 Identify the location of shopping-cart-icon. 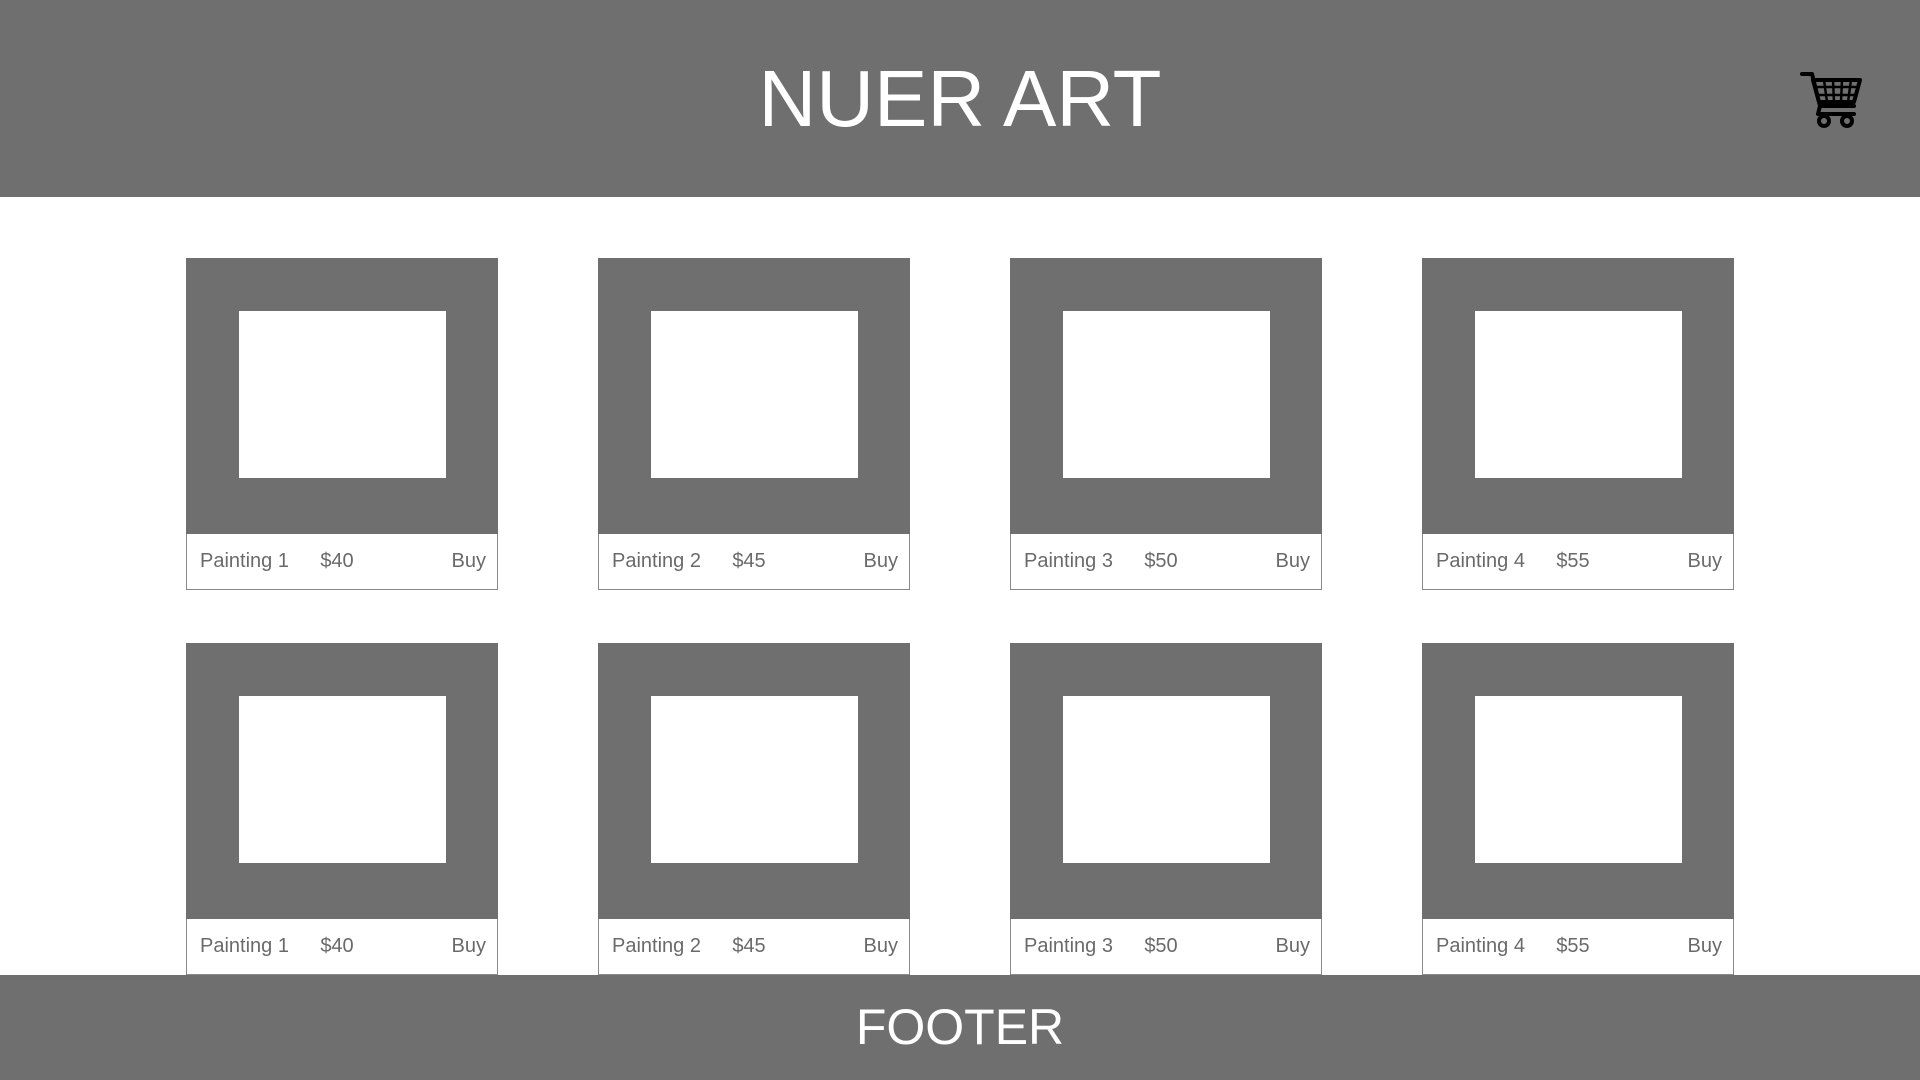
(1831, 99).